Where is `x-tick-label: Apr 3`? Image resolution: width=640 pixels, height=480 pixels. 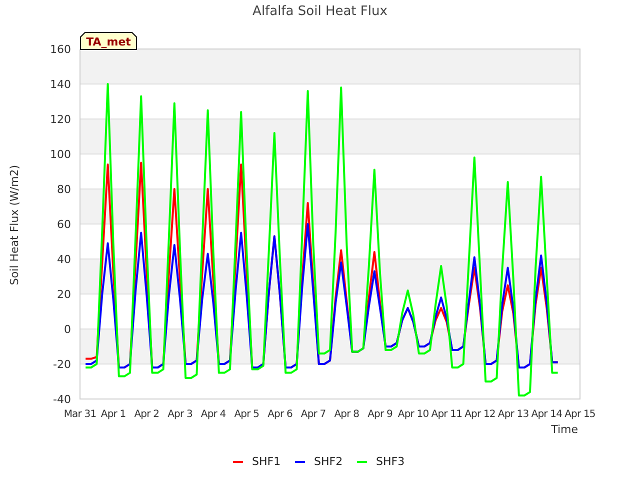 x-tick-label: Apr 3 is located at coordinates (180, 414).